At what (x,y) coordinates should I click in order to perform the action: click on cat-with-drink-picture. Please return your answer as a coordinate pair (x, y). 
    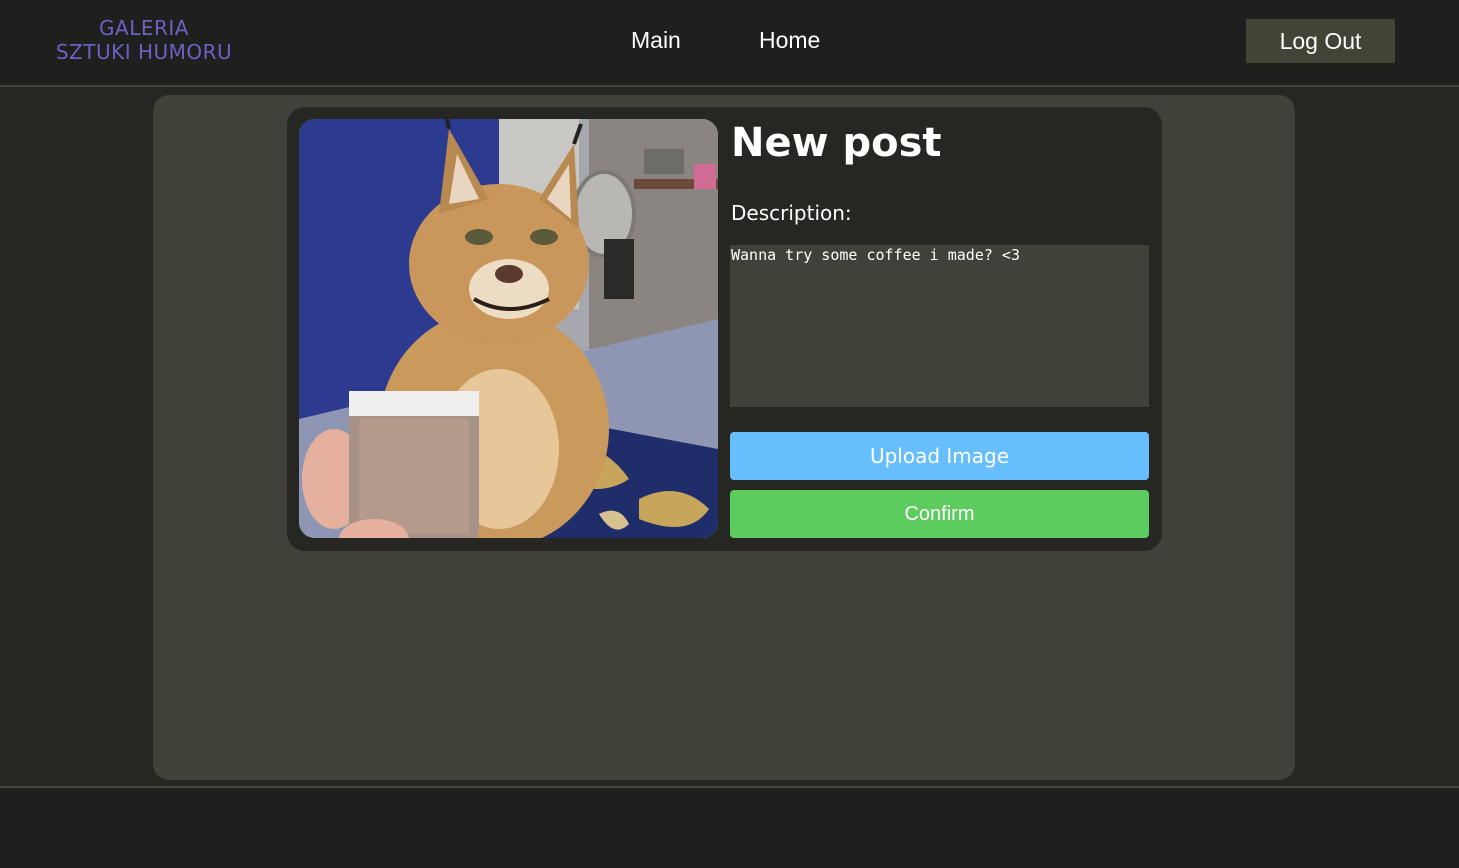
    Looking at the image, I should click on (508, 328).